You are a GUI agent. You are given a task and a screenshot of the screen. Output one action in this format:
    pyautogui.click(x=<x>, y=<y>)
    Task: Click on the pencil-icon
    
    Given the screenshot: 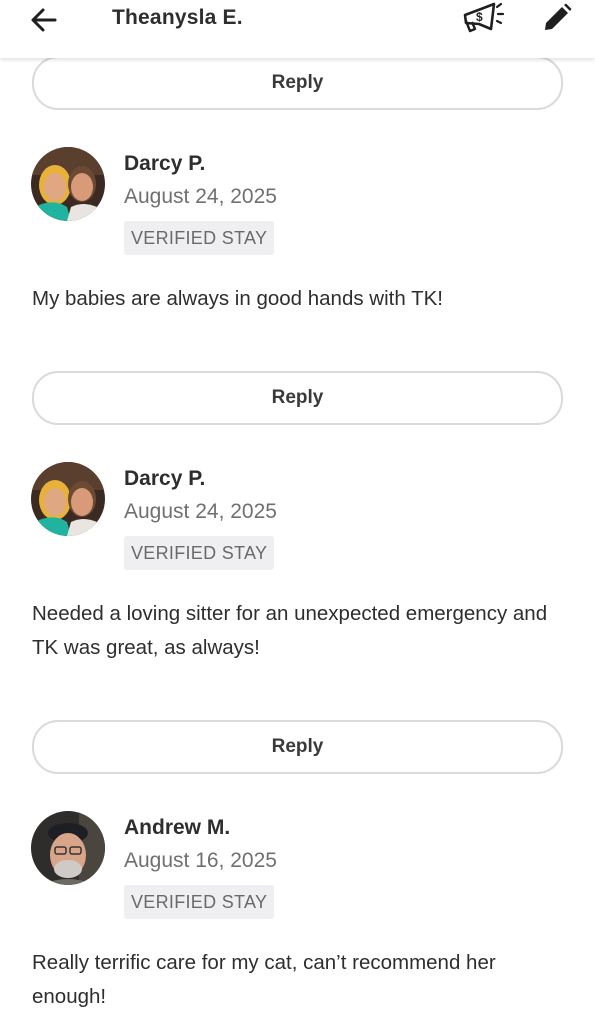 What is the action you would take?
    pyautogui.click(x=558, y=16)
    